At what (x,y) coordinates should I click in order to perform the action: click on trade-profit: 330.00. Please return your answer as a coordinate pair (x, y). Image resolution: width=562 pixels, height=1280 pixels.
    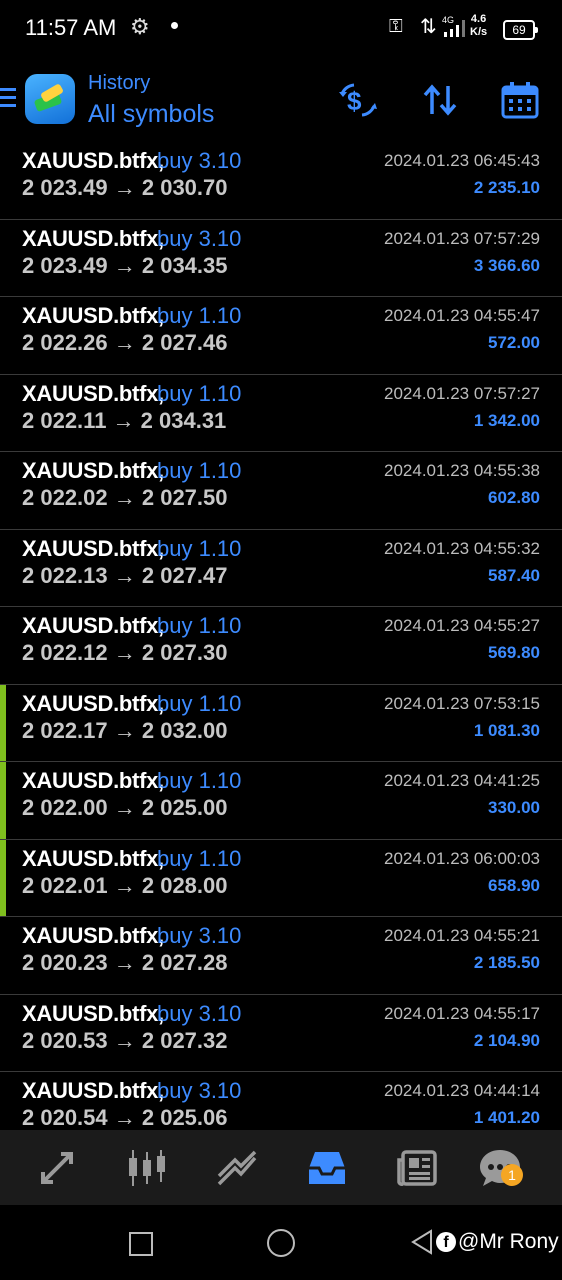
    Looking at the image, I should click on (514, 807).